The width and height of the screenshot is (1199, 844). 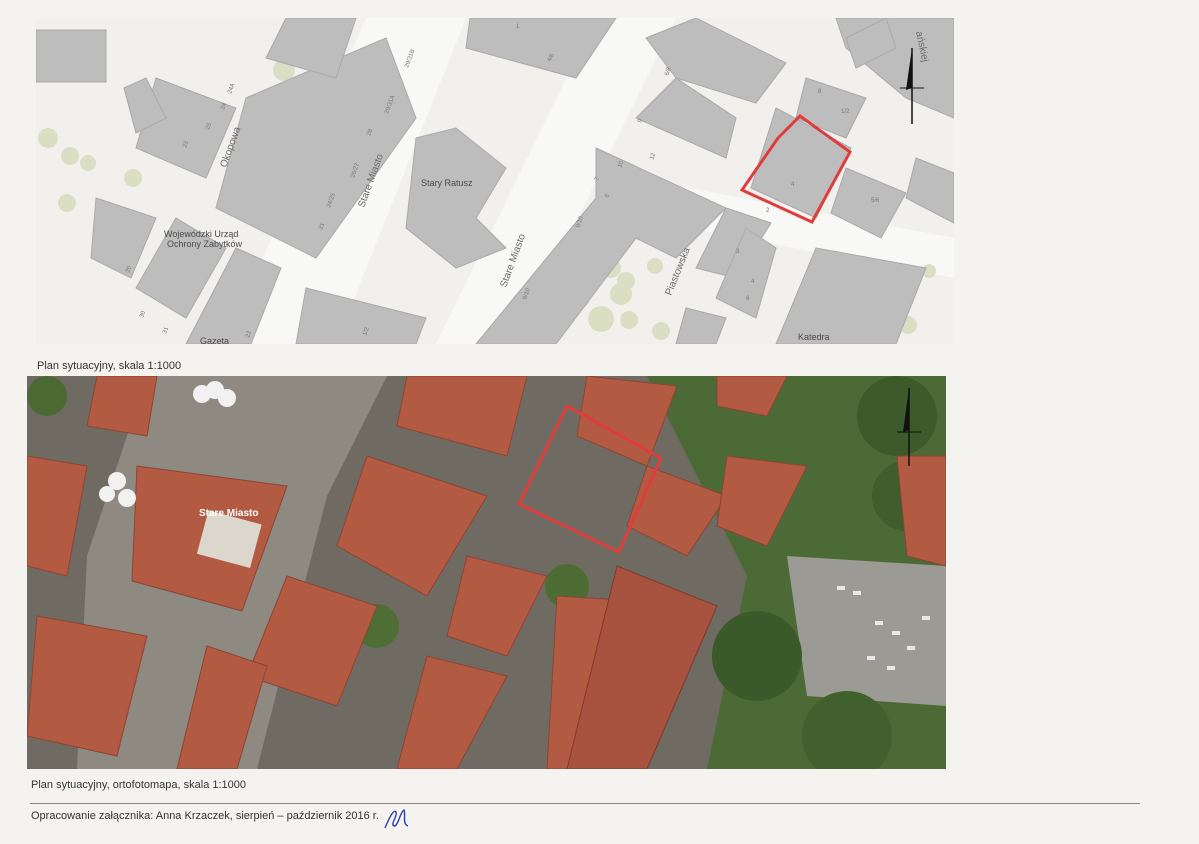 I want to click on label-urzad-line2: Ochrony Zabytków, so click(x=205, y=244).